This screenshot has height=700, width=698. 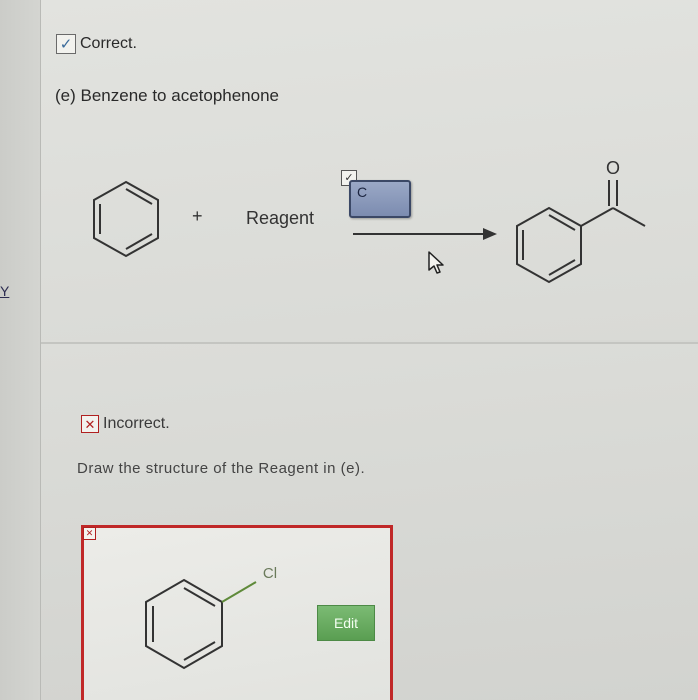 I want to click on acetophenone-structure: O, so click(x=581, y=221).